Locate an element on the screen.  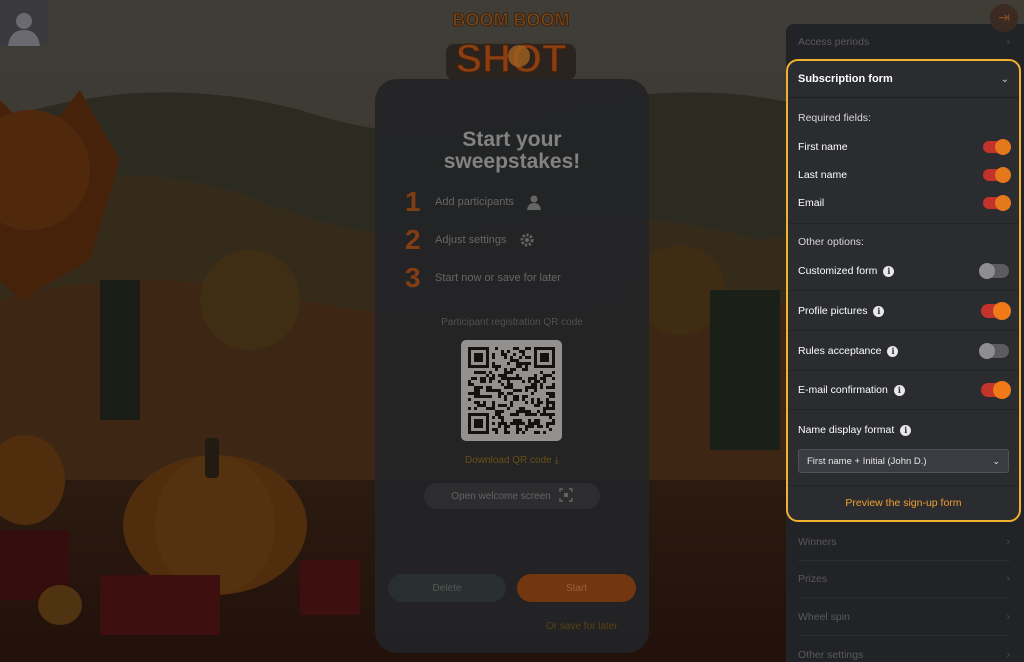
name-display-format-select: First name + Initial (John D.) ⌄ is located at coordinates (903, 461).